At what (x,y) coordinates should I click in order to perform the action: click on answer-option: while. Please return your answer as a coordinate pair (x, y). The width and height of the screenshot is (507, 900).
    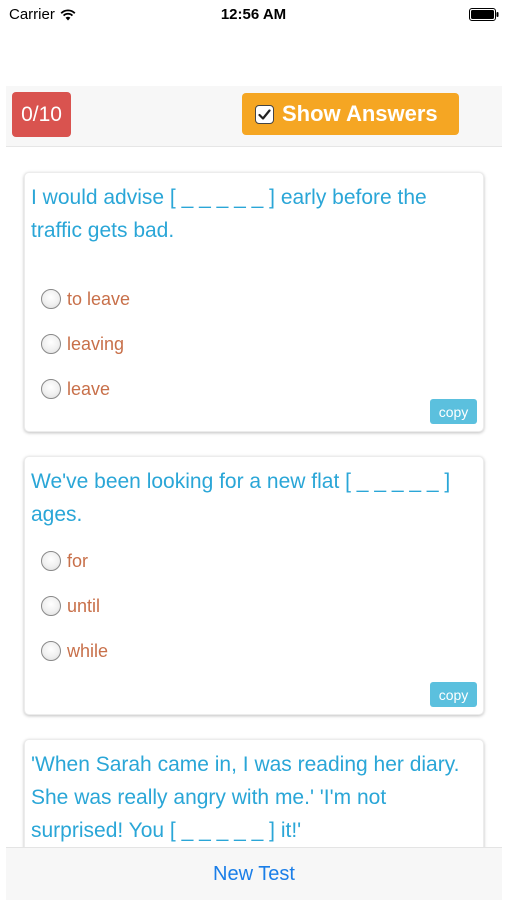
    Looking at the image, I should click on (74, 651).